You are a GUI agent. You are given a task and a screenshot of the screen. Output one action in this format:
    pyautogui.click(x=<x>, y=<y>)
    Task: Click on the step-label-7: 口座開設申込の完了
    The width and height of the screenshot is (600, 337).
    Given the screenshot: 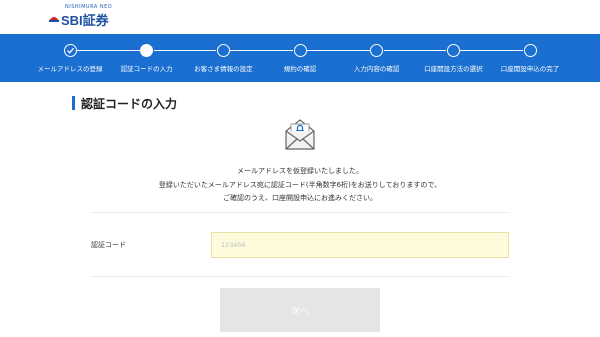 What is the action you would take?
    pyautogui.click(x=530, y=69)
    